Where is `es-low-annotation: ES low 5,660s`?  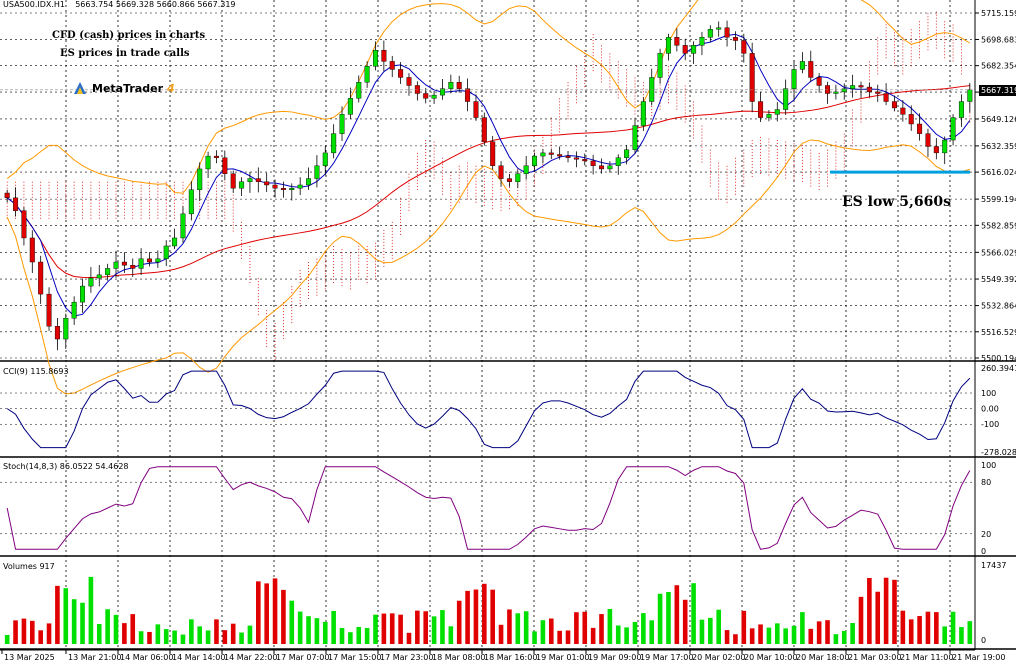 es-low-annotation: ES low 5,660s is located at coordinates (896, 202).